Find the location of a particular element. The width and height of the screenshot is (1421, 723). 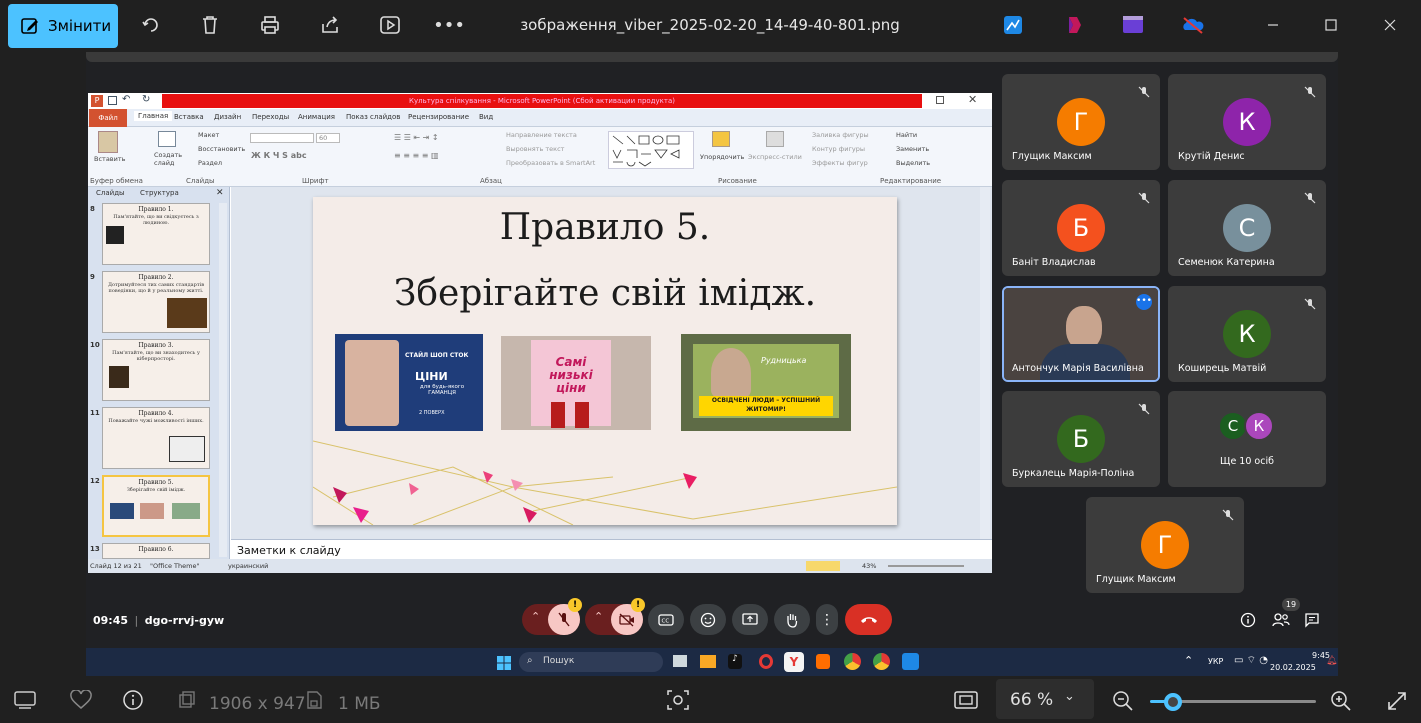

save-icon is located at coordinates (112, 100).